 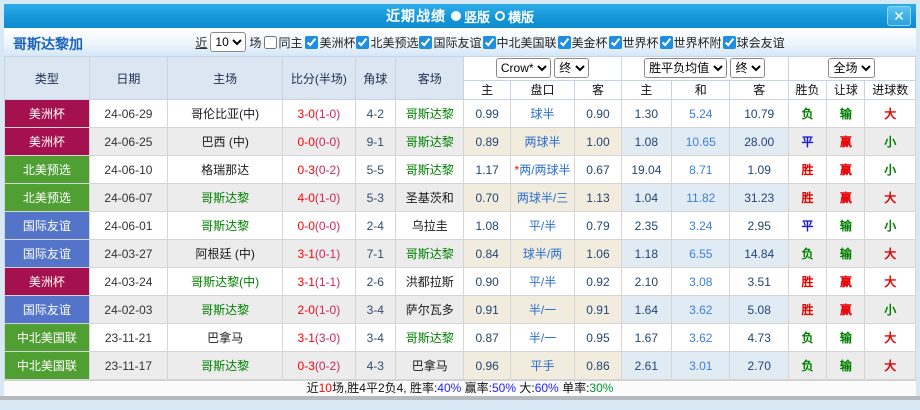 What do you see at coordinates (546, 388) in the screenshot?
I see `summary-segment: 60%` at bounding box center [546, 388].